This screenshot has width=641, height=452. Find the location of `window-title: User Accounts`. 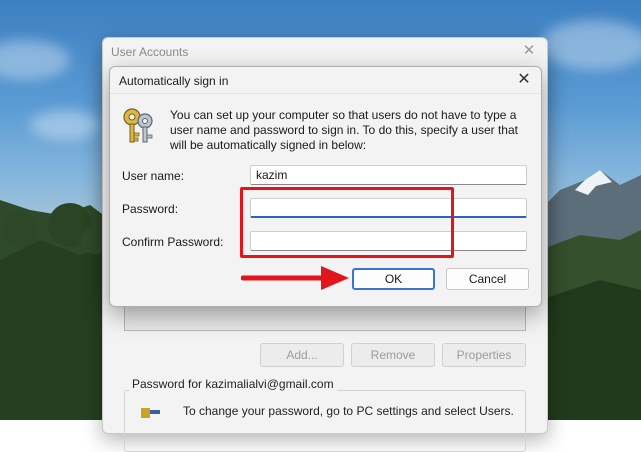

window-title: User Accounts is located at coordinates (150, 52).